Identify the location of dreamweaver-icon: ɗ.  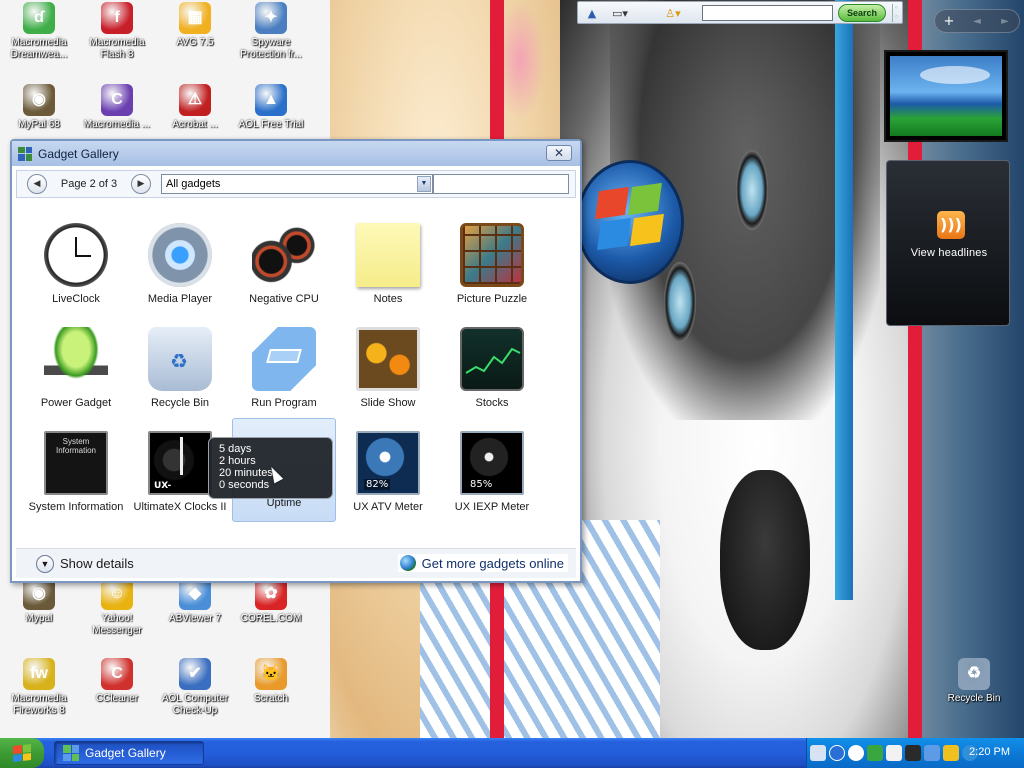
(39, 18).